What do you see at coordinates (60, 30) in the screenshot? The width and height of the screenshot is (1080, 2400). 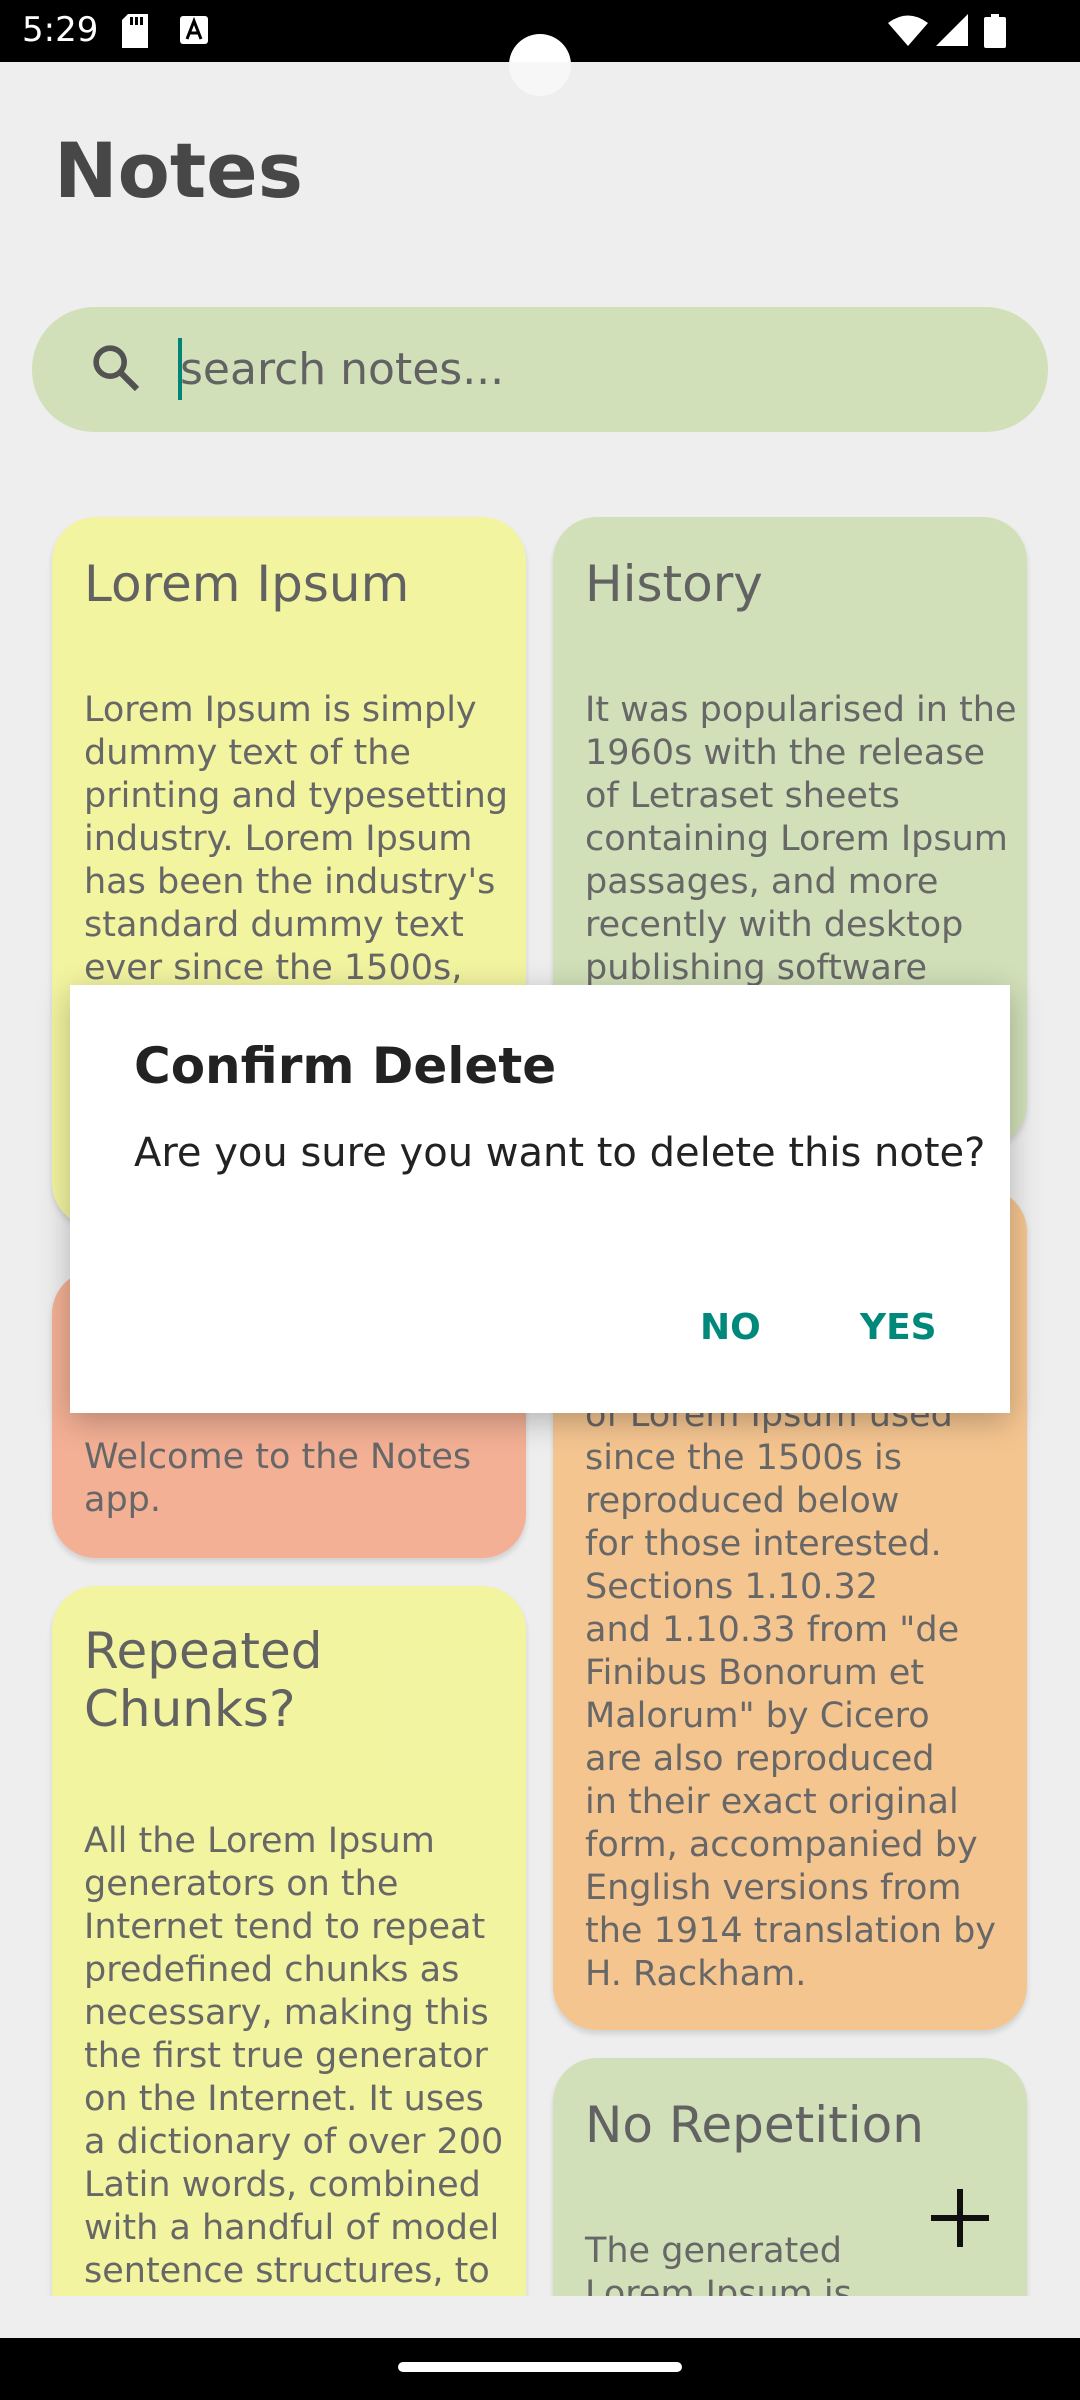 I see `status-time: 5:29` at bounding box center [60, 30].